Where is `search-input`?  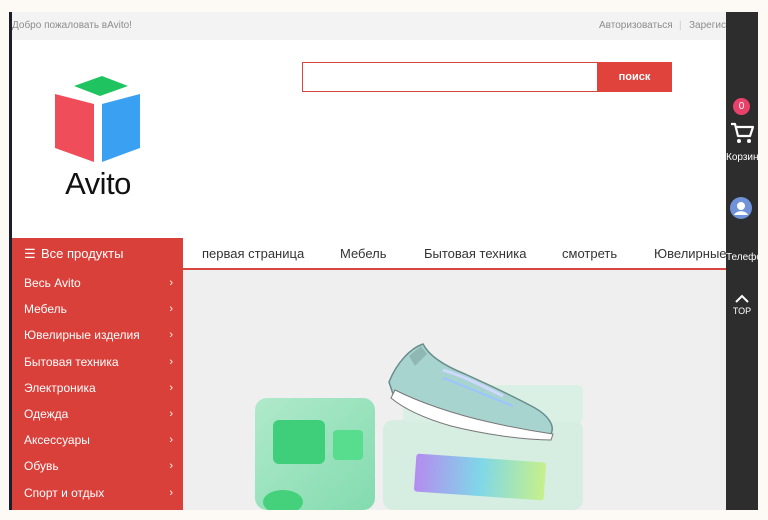 search-input is located at coordinates (449, 77).